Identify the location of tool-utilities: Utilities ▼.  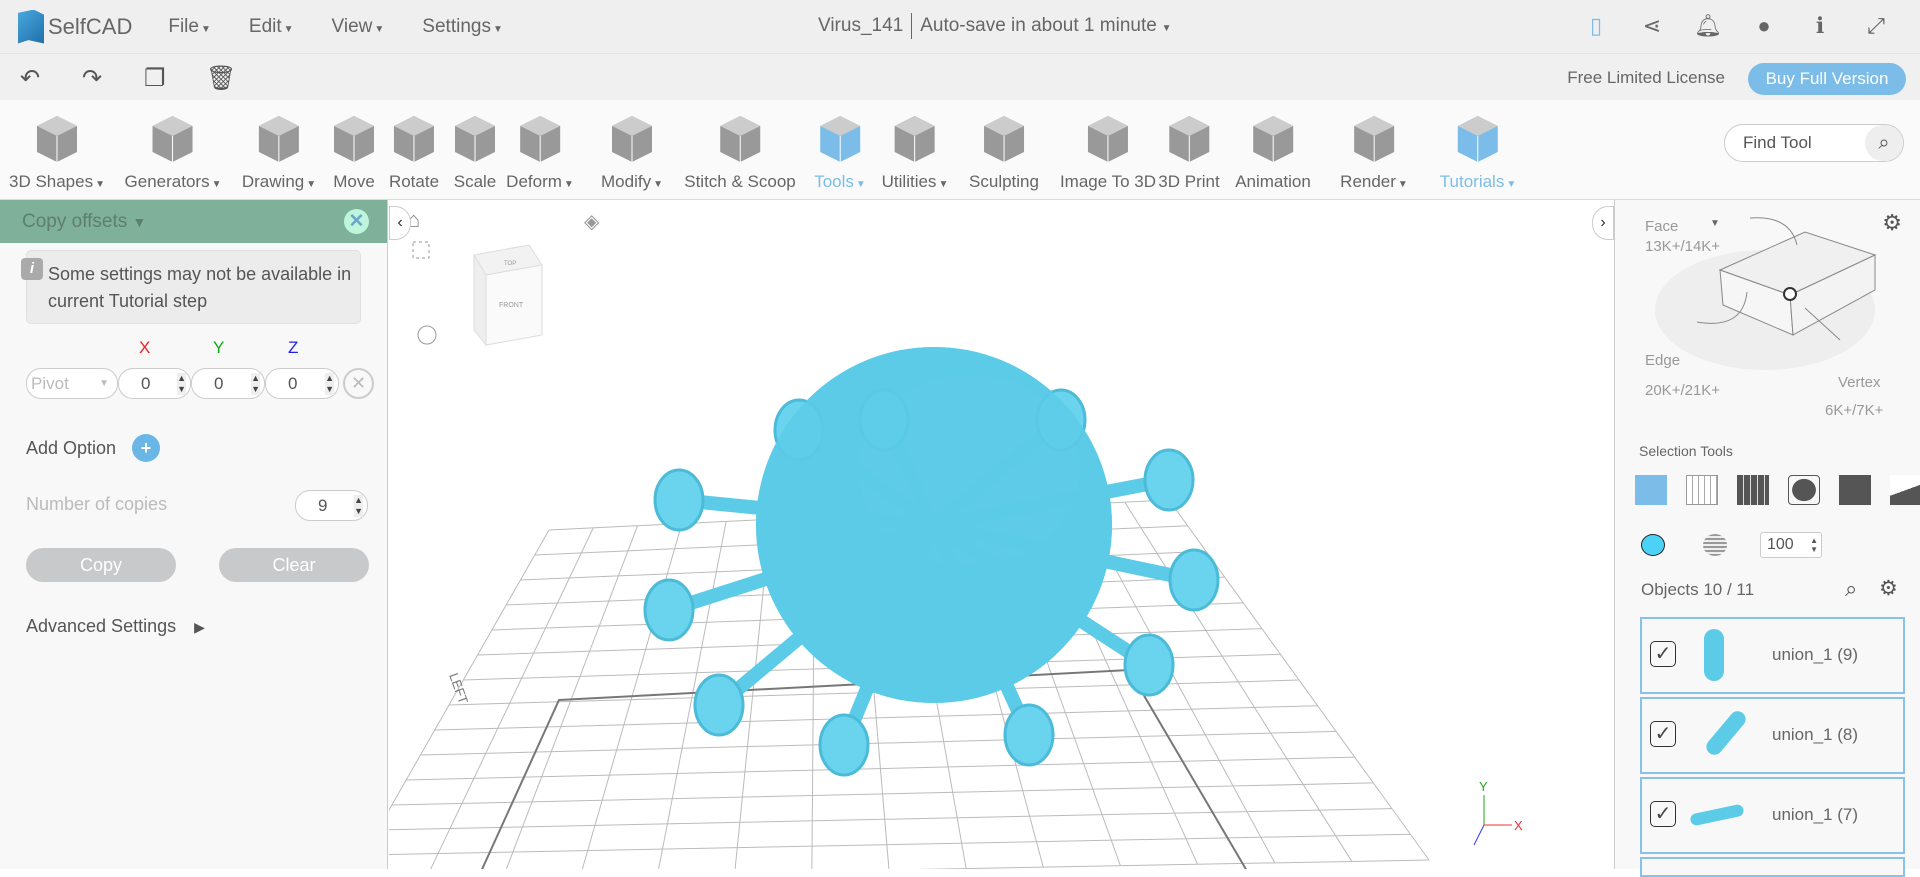
(915, 152).